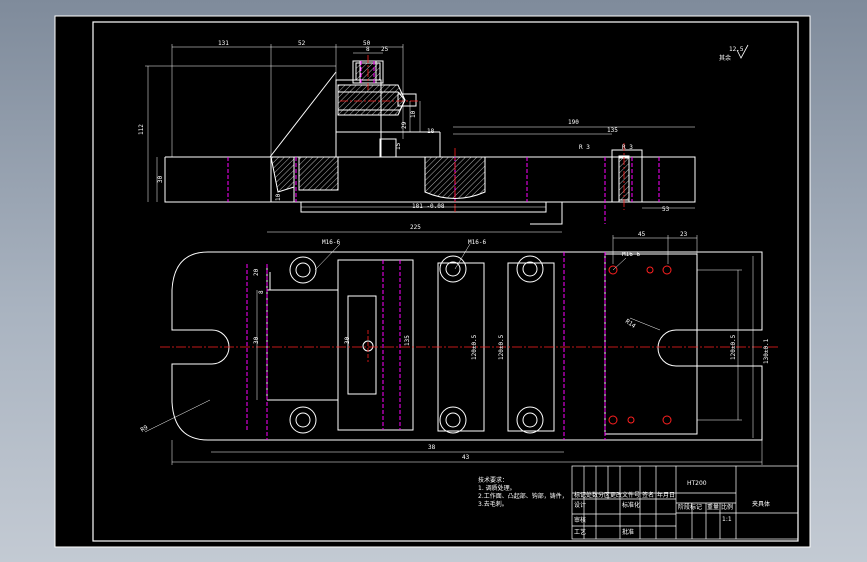 Image resolution: width=867 pixels, height=562 pixels. What do you see at coordinates (497, 488) in the screenshot?
I see `svg-text: 1. 调质处理。` at bounding box center [497, 488].